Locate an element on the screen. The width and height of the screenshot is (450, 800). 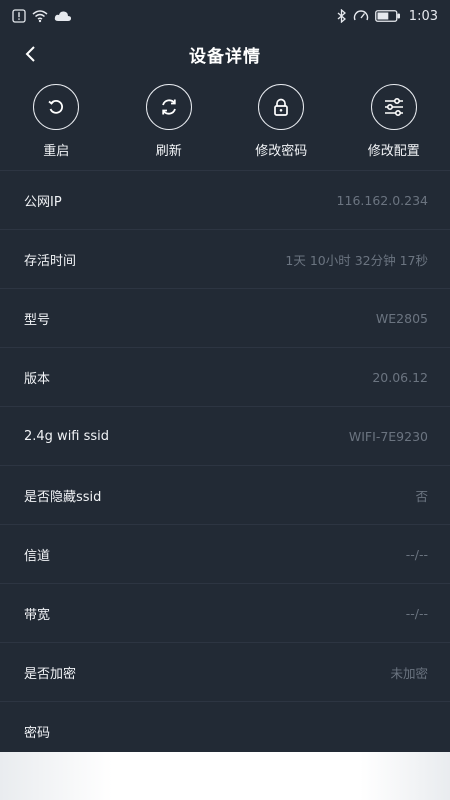
status-left is located at coordinates (42, 16).